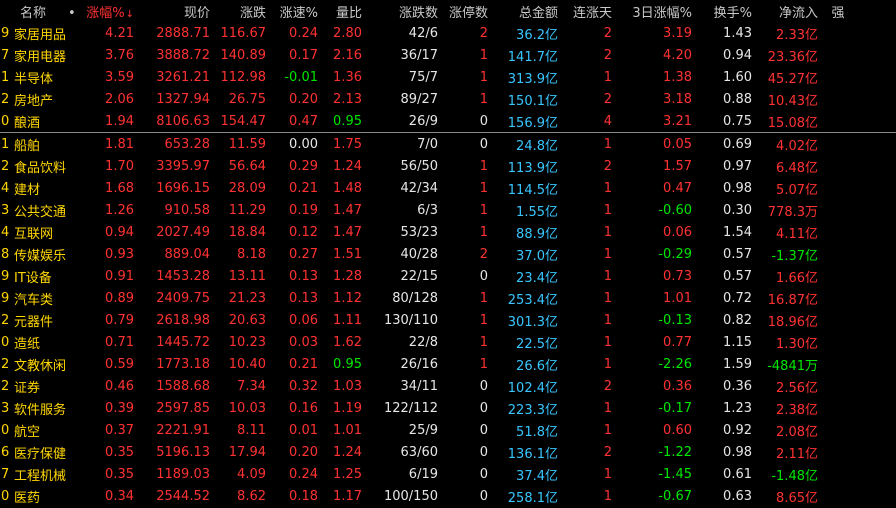 The width and height of the screenshot is (896, 508). What do you see at coordinates (677, 298) in the screenshot?
I see `change-3d-cell: 1.01` at bounding box center [677, 298].